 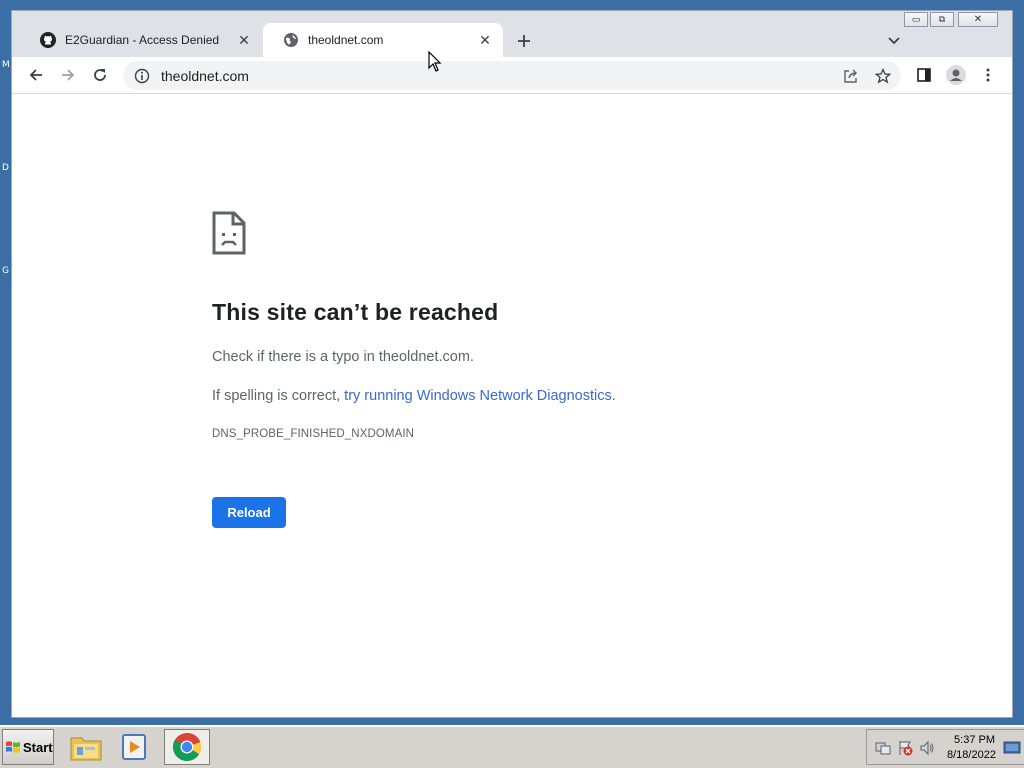 What do you see at coordinates (5, 271) in the screenshot?
I see `desktop-icon-label: G` at bounding box center [5, 271].